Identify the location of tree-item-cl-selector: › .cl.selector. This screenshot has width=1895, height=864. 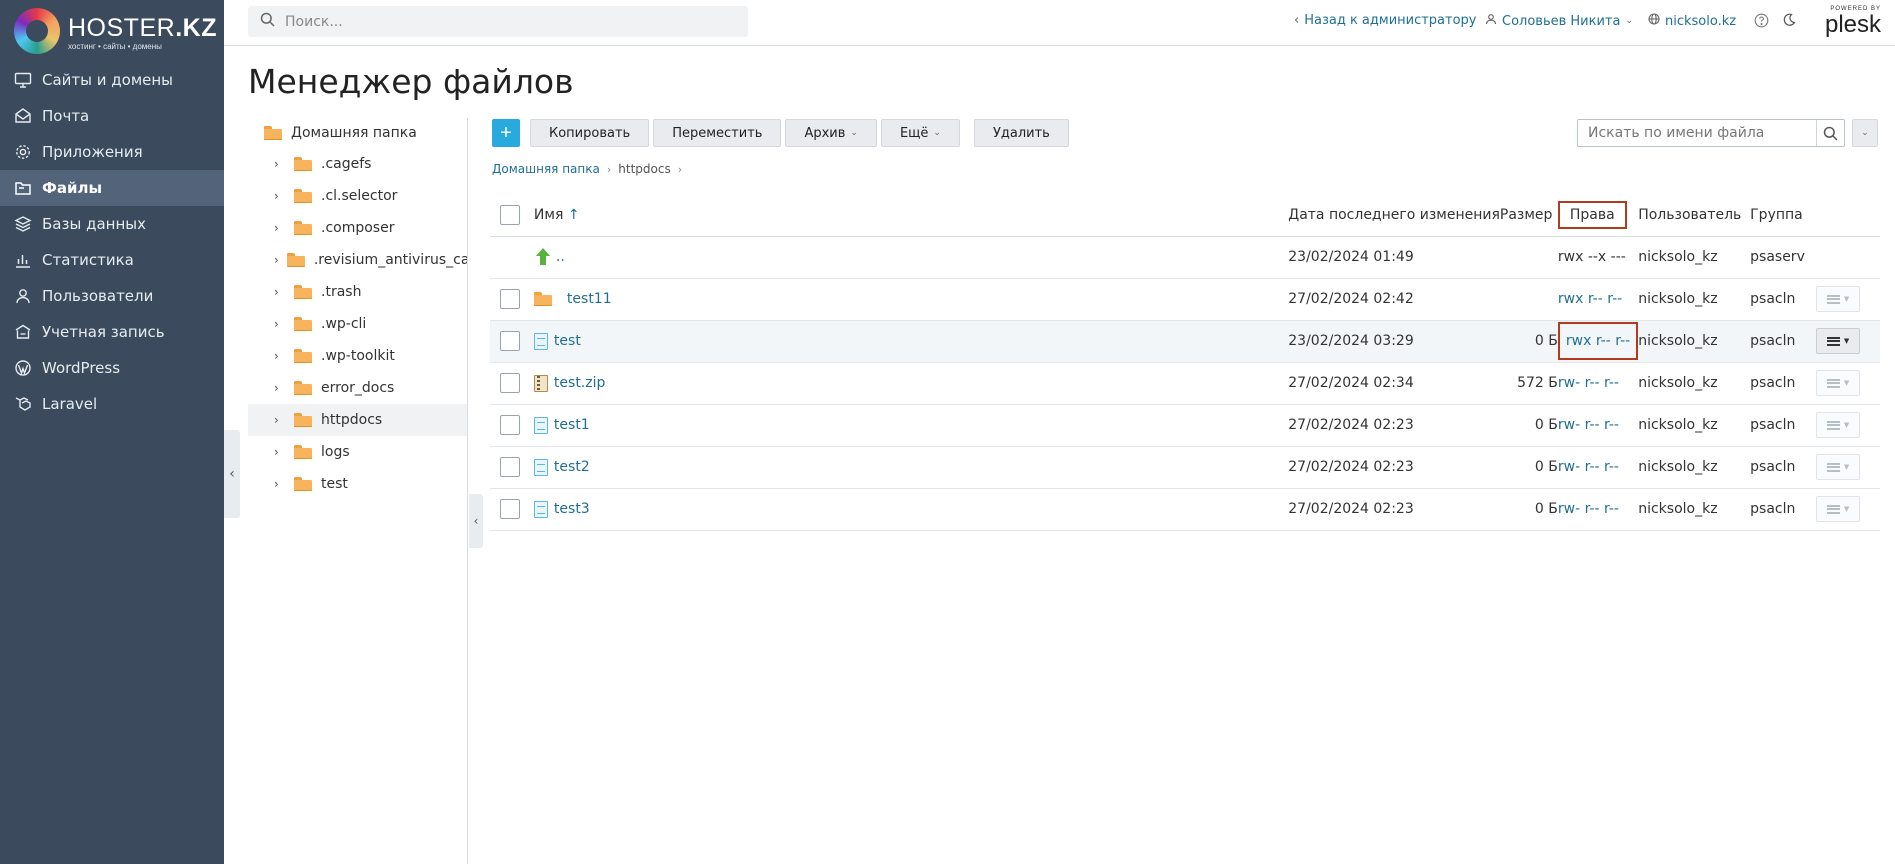
(358, 196).